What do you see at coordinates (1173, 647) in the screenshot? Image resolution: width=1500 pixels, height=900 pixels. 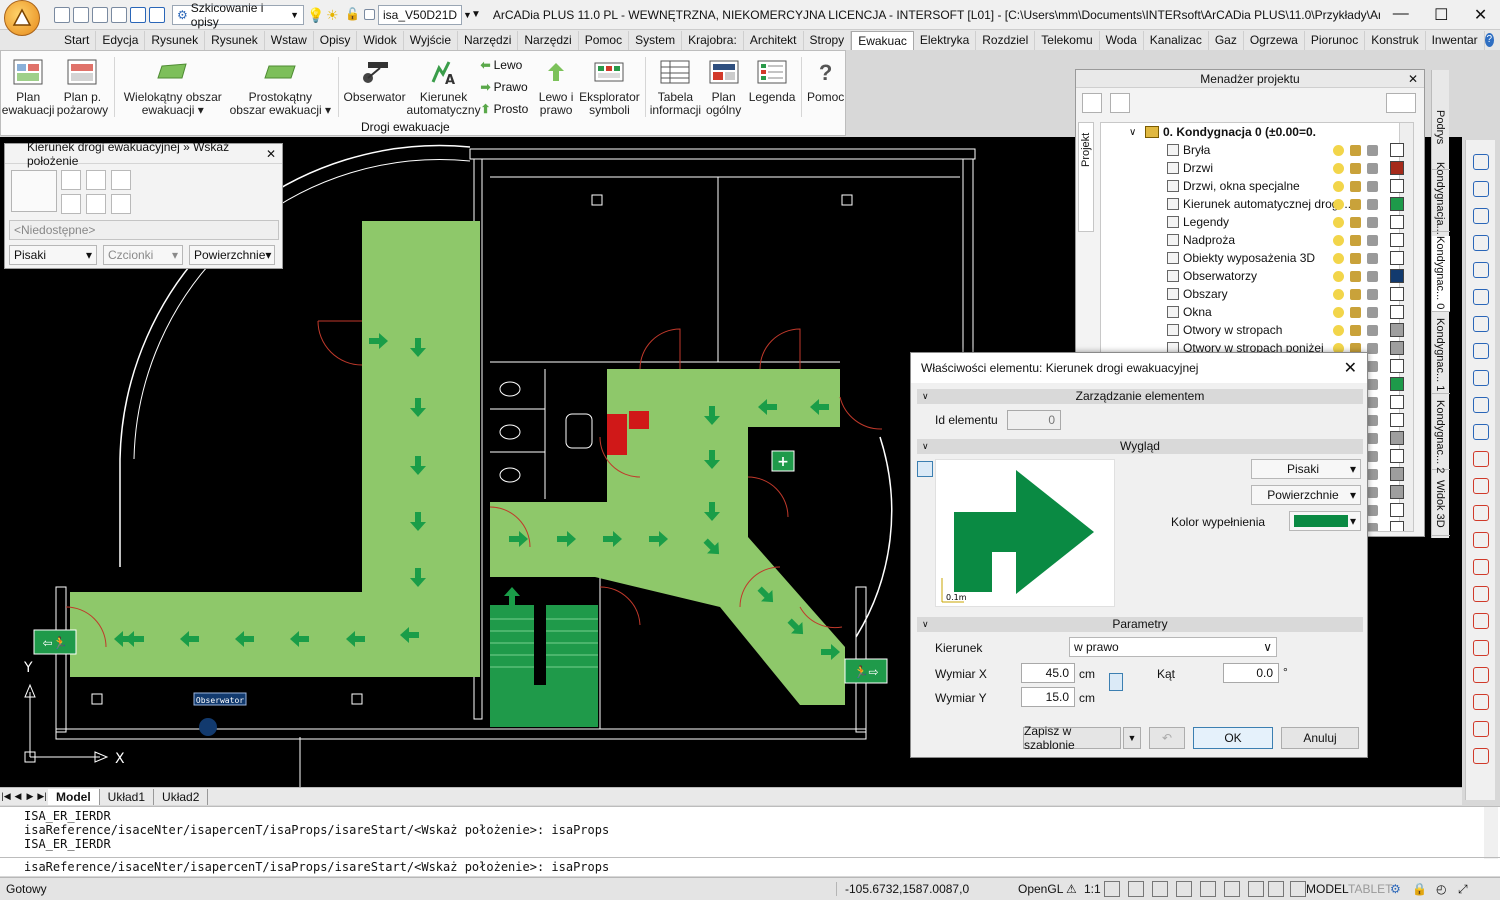 I see `direction-select: w prawo ∨` at bounding box center [1173, 647].